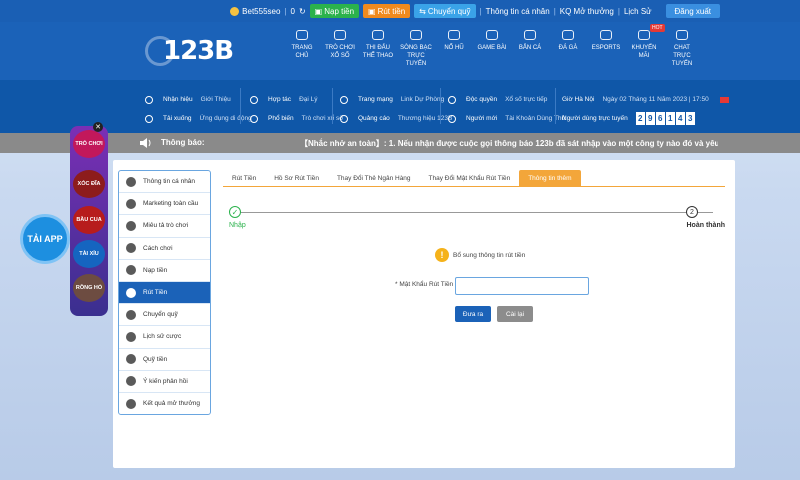 This screenshot has width=800, height=480. What do you see at coordinates (255, 11) in the screenshot?
I see `user-info: Bet555seo` at bounding box center [255, 11].